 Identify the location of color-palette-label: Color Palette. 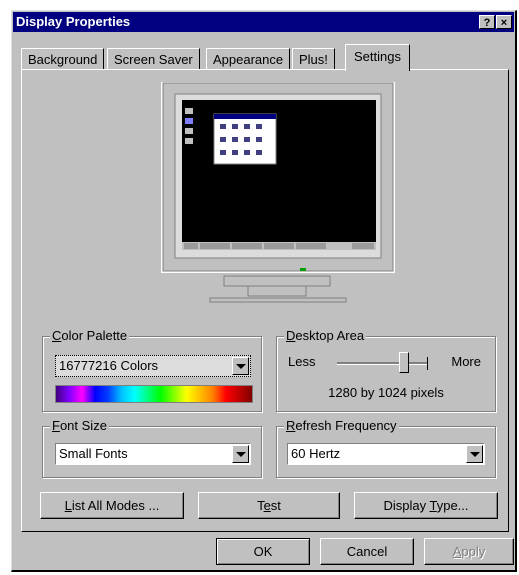
(90, 335).